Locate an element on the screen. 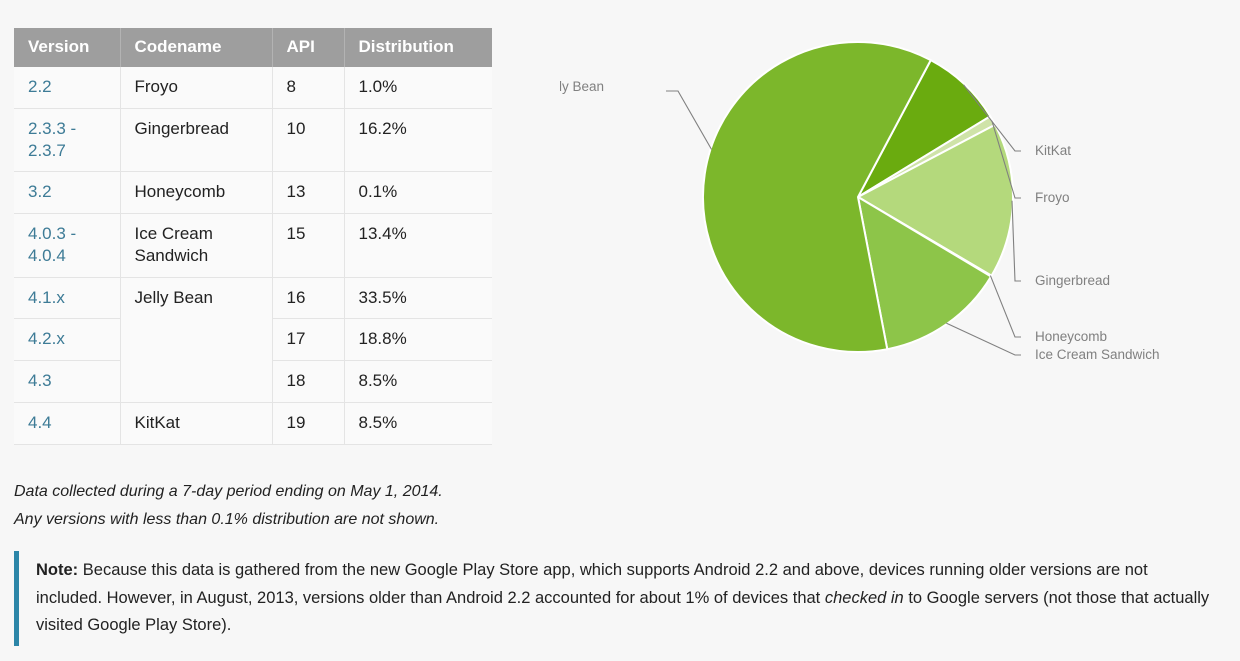 The height and width of the screenshot is (661, 1240). pie-label-honeycomb: Honeycomb is located at coordinates (1071, 336).